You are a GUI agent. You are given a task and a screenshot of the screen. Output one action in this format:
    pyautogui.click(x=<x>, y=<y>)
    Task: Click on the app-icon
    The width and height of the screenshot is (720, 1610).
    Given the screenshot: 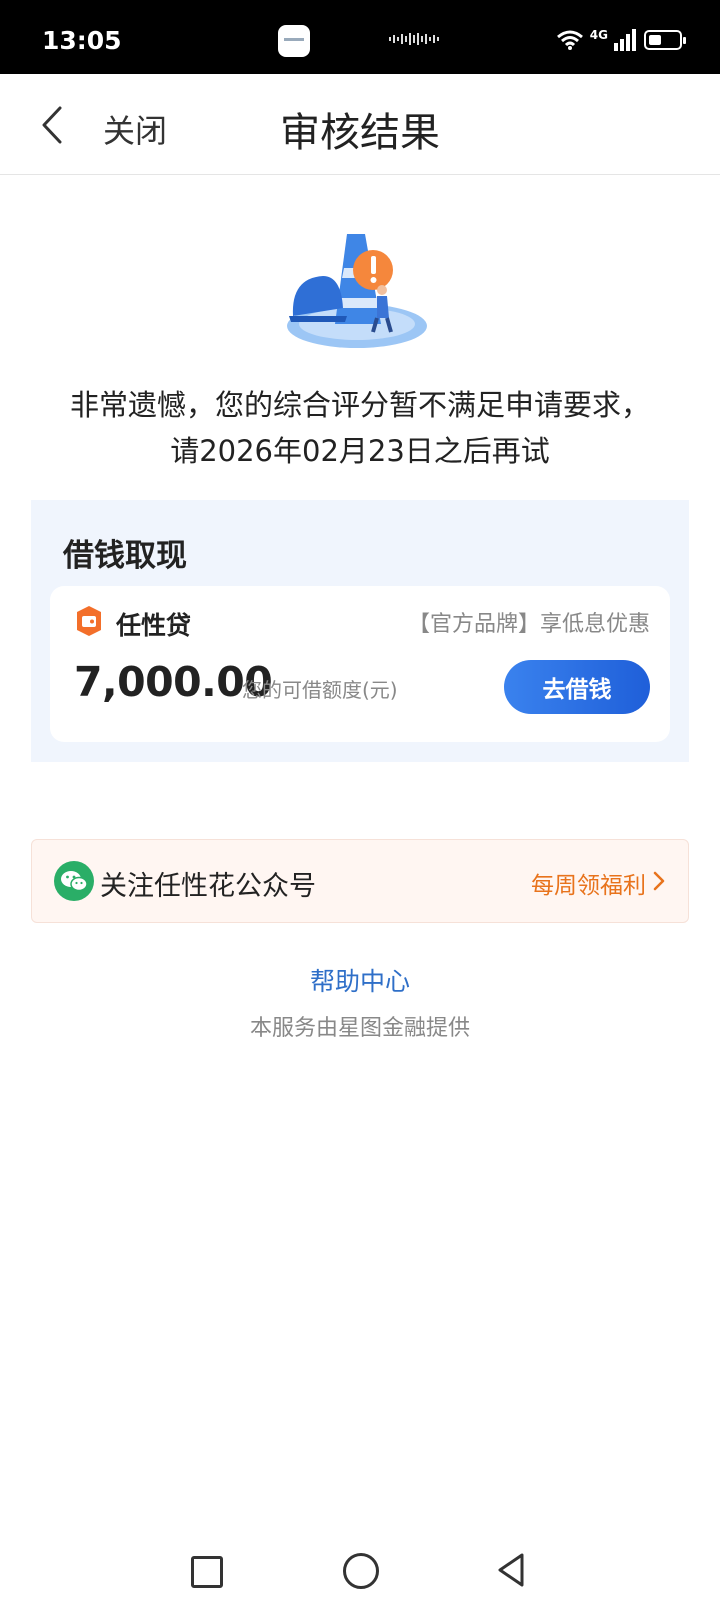 What is the action you would take?
    pyautogui.click(x=294, y=41)
    